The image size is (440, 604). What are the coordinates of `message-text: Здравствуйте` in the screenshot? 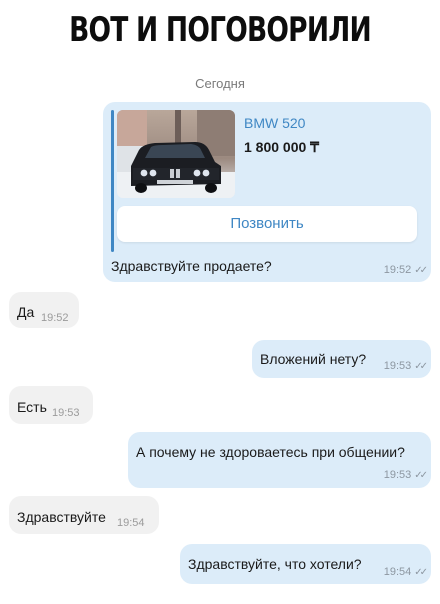 It's located at (61, 517).